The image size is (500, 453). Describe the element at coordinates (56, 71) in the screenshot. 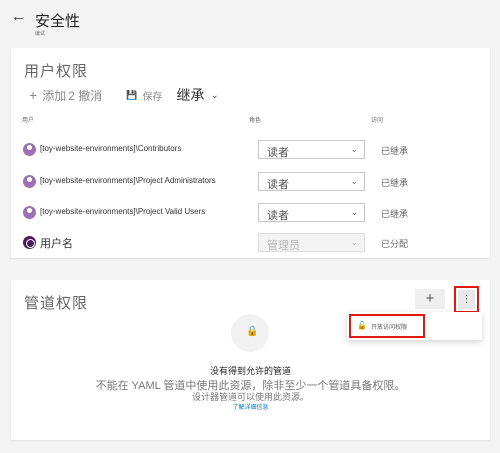

I see `user-permissions-title: 用户权限` at that location.